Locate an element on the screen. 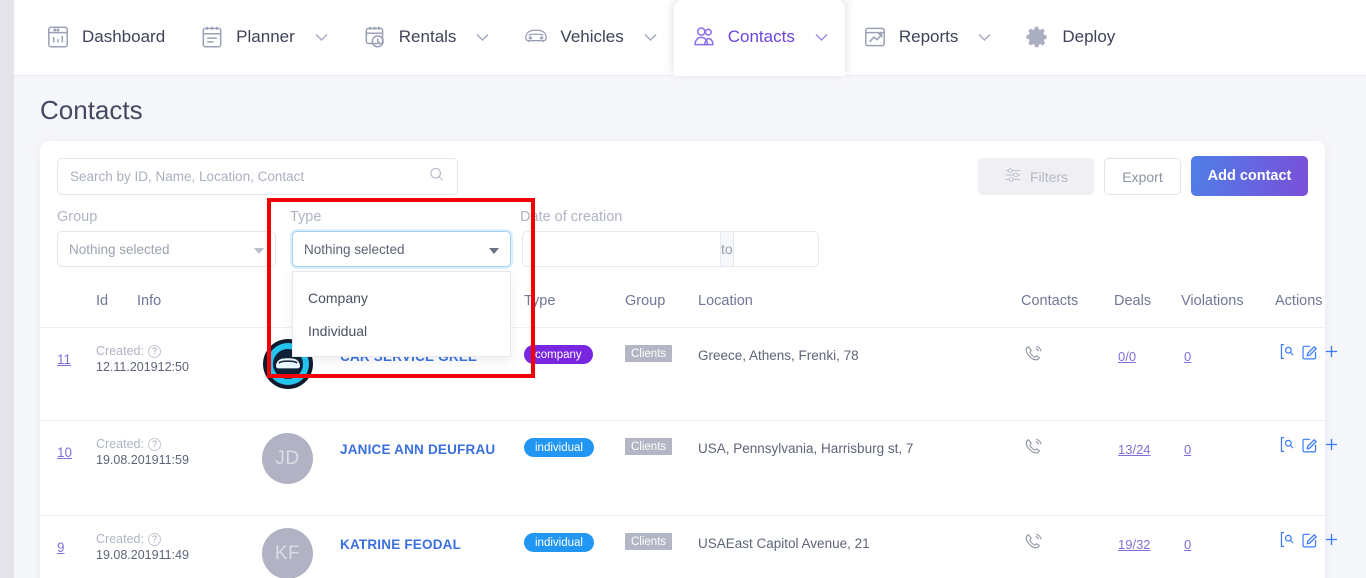 This screenshot has height=578, width=1366. search-input is located at coordinates (249, 176).